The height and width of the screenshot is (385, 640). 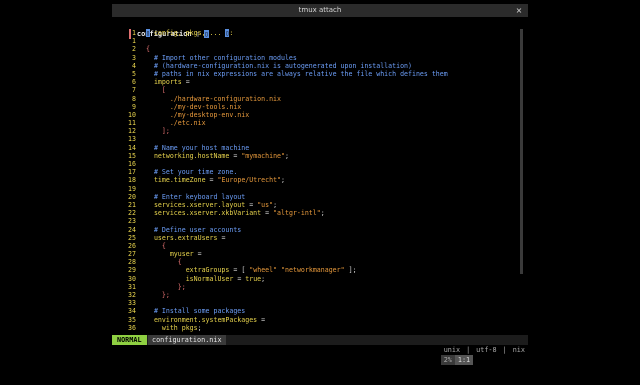 What do you see at coordinates (317, 254) in the screenshot?
I see `code-line: 27 myuser =` at bounding box center [317, 254].